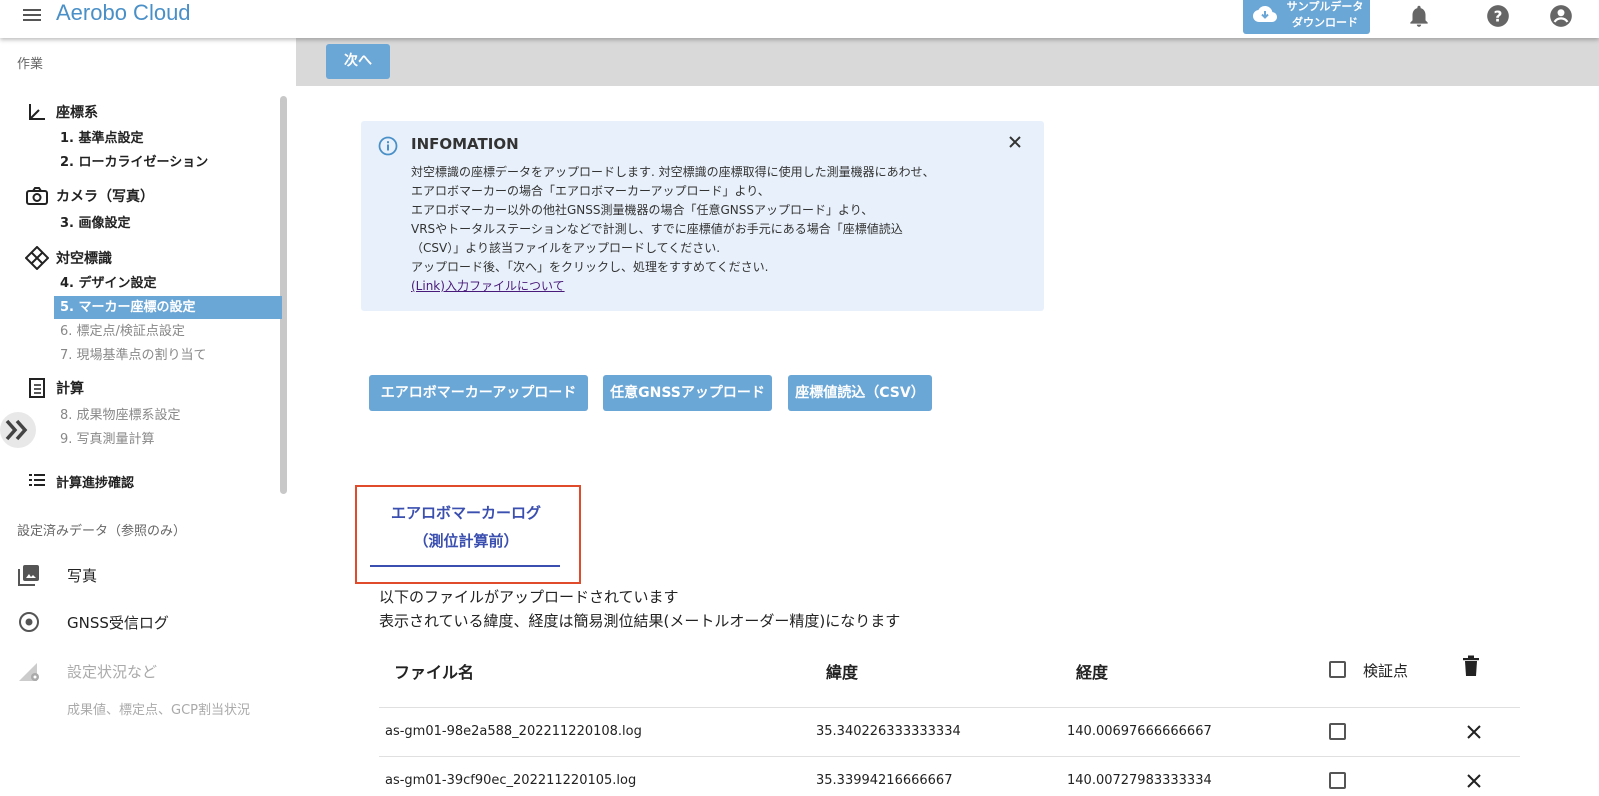 This screenshot has height=796, width=1599. I want to click on sidebar-group-progress: 計算進捗確認, so click(79, 481).